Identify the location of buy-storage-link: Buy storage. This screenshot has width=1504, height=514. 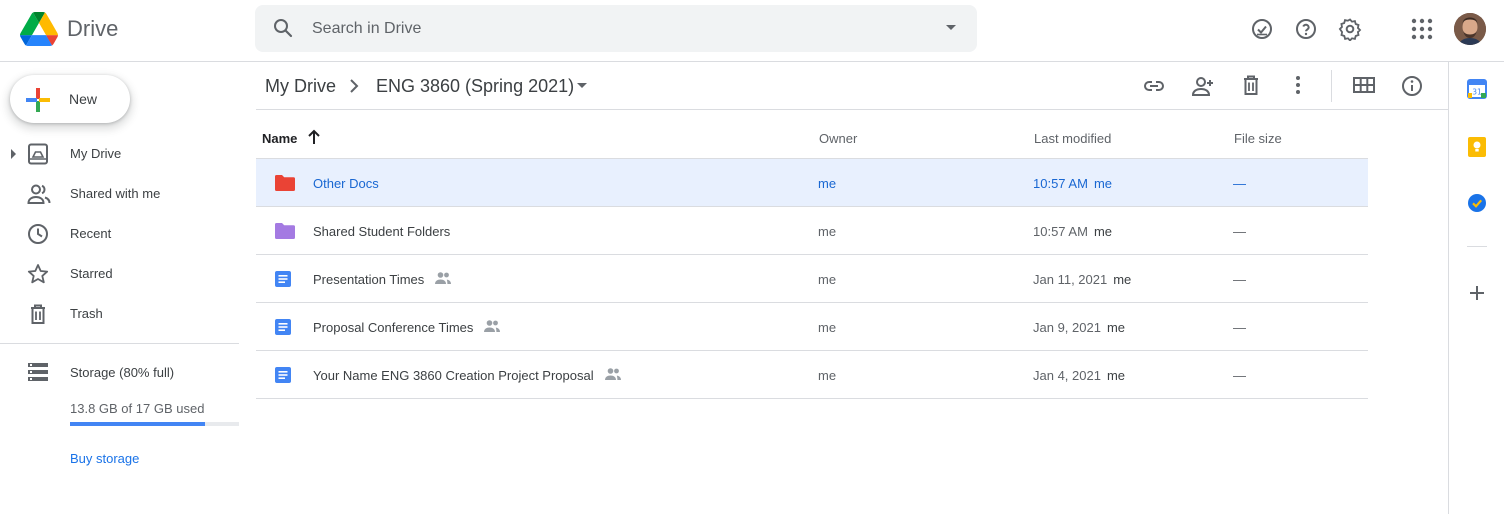
(104, 458).